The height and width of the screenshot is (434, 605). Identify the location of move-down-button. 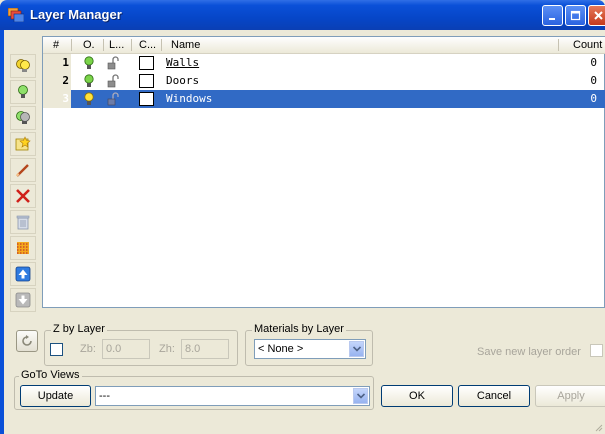
(23, 300).